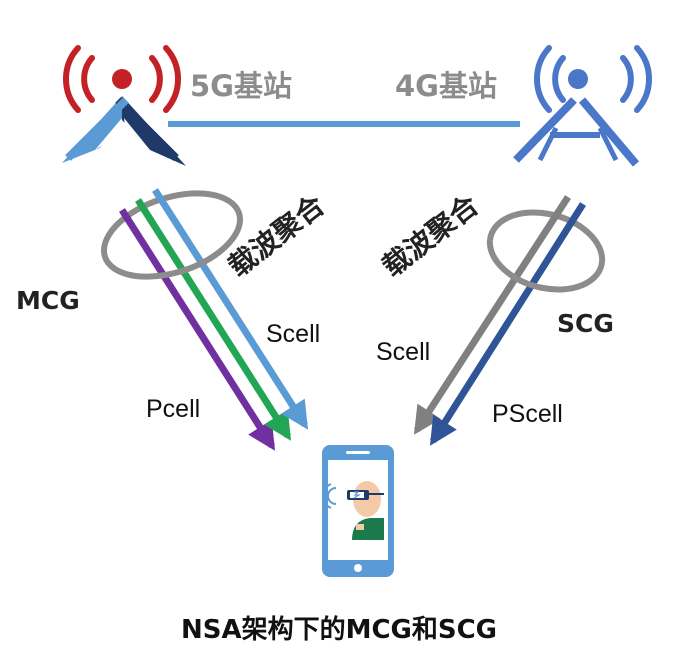 The height and width of the screenshot is (672, 679). What do you see at coordinates (293, 334) in the screenshot?
I see `mcg-scell-label: Scell` at bounding box center [293, 334].